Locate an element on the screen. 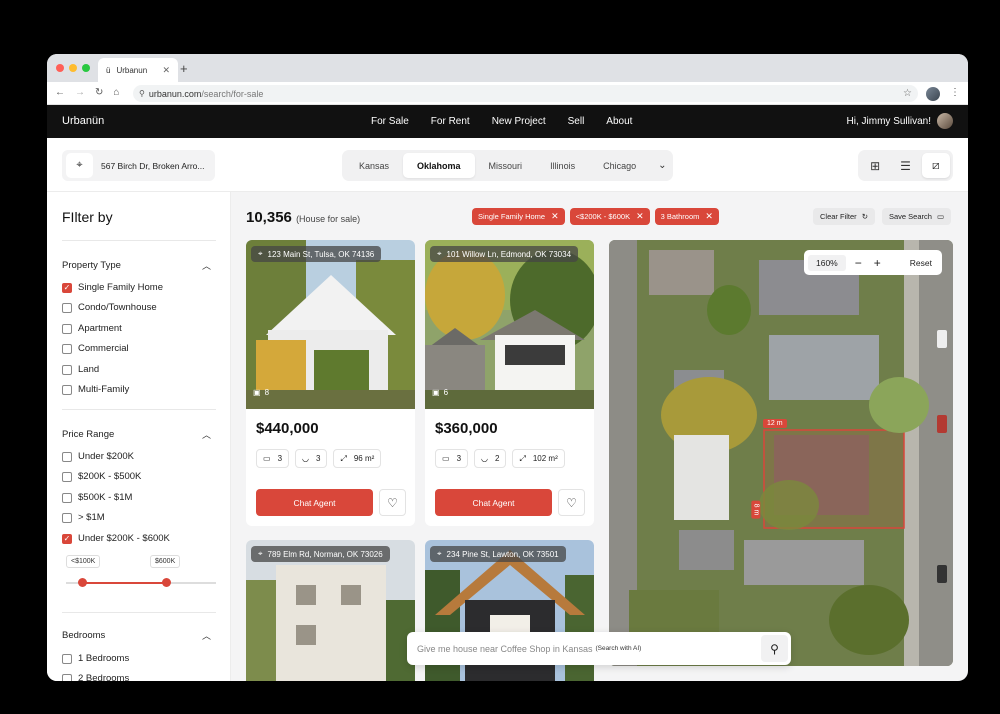  checkbox-multi-family: Multi-Family is located at coordinates (95, 389).